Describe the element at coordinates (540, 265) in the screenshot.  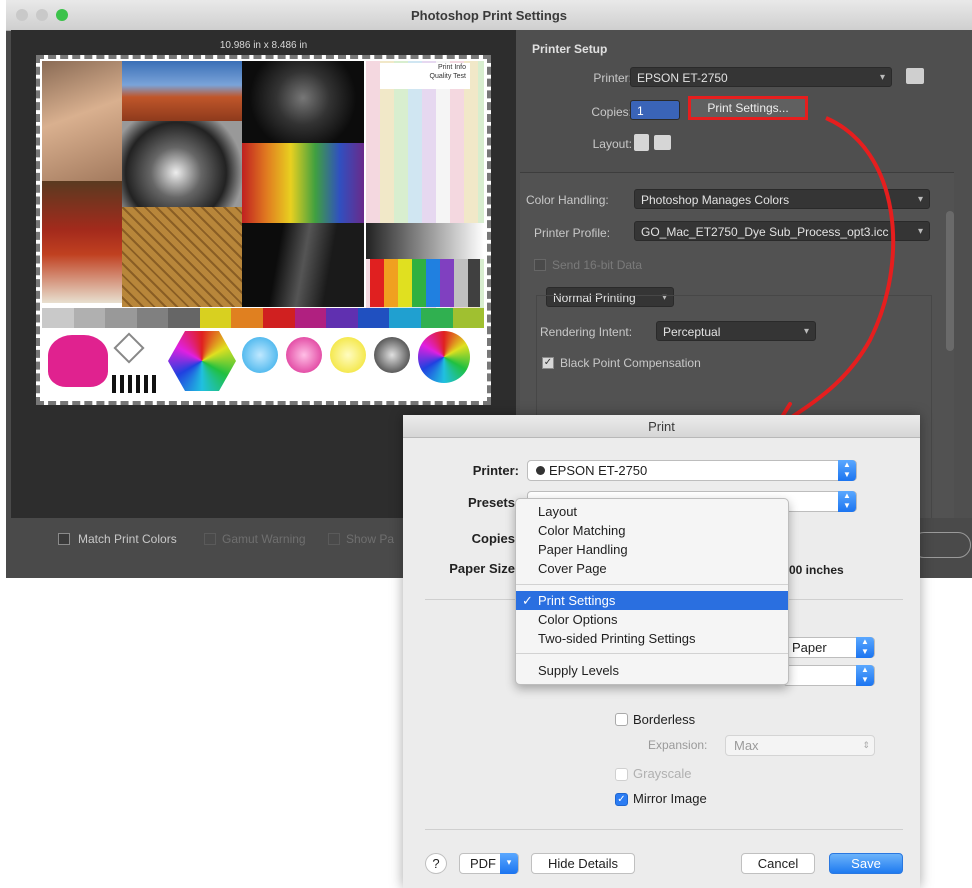
I see `send-16bit-checkbox` at that location.